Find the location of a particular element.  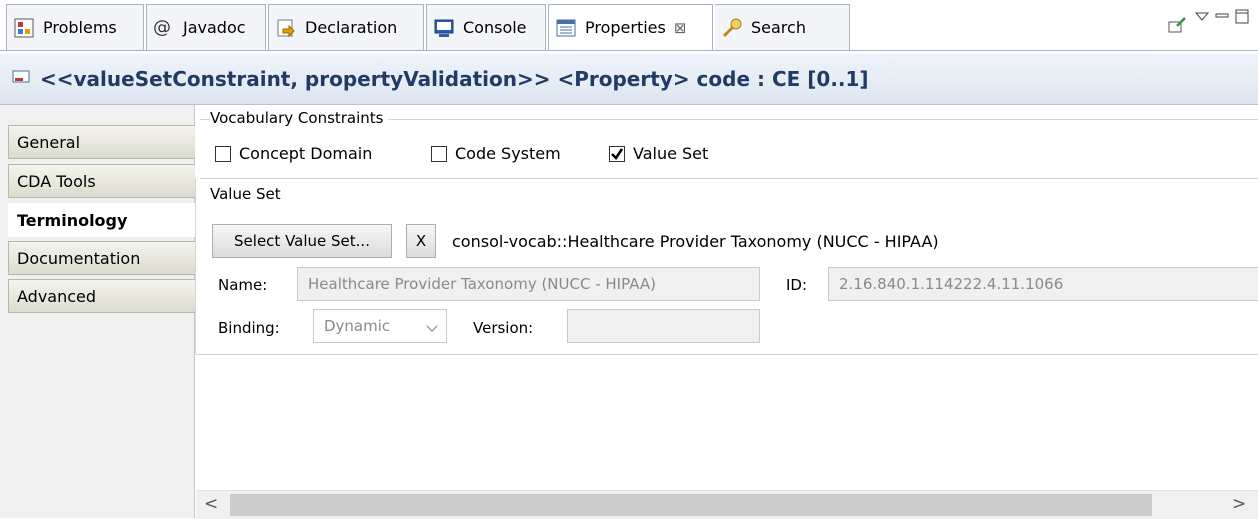

version-field is located at coordinates (663, 326).